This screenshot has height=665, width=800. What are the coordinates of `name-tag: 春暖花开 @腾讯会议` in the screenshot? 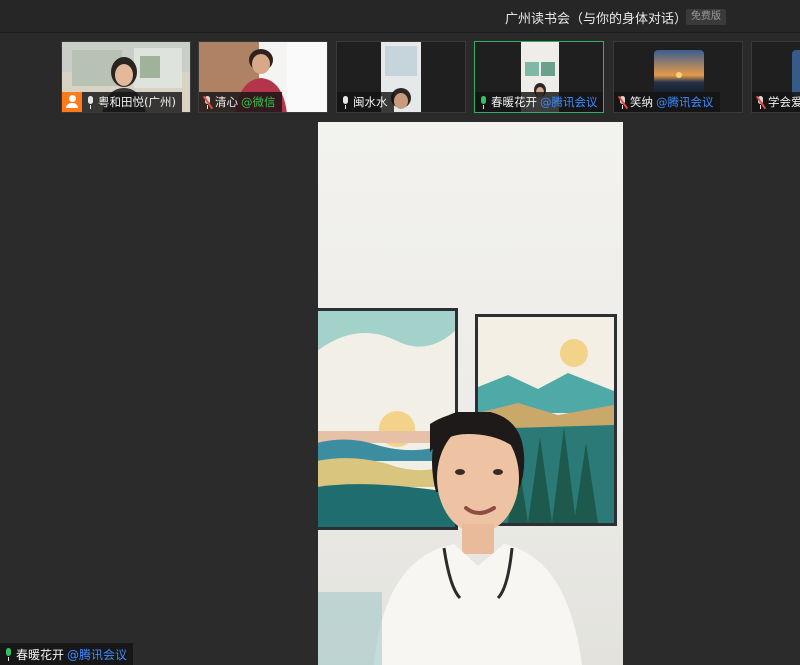 It's located at (539, 102).